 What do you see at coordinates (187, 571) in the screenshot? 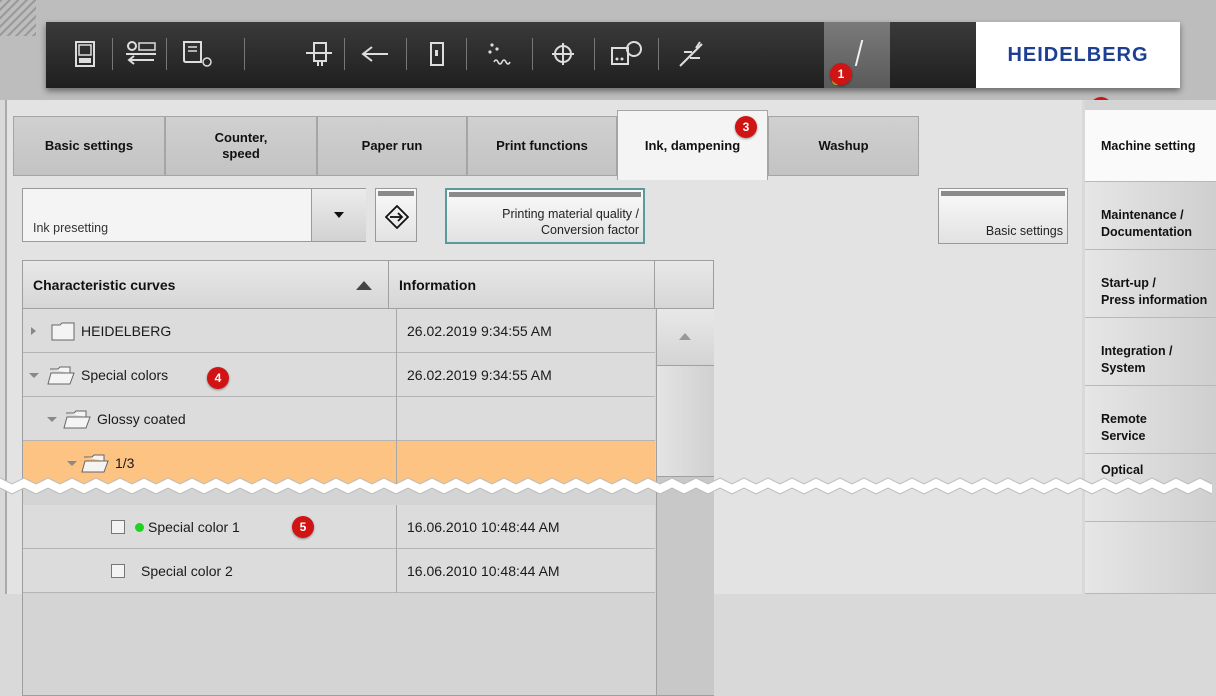
I see `row-name: Special color 2` at bounding box center [187, 571].